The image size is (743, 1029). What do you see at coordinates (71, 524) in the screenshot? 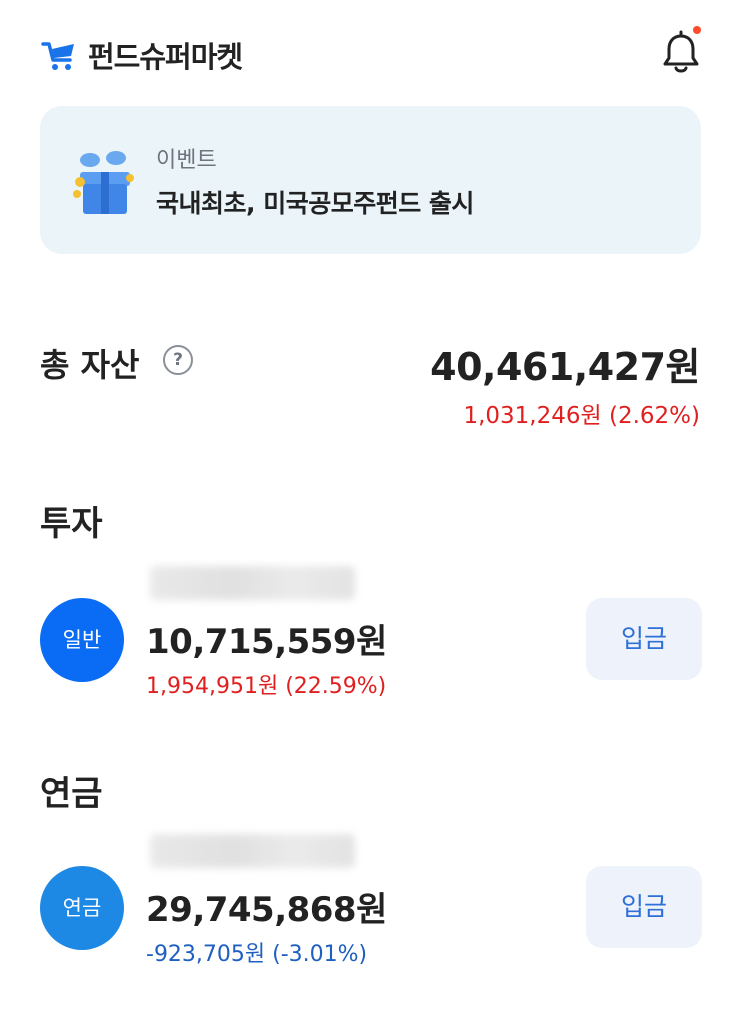
I see `investment-section-title: 투자` at bounding box center [71, 524].